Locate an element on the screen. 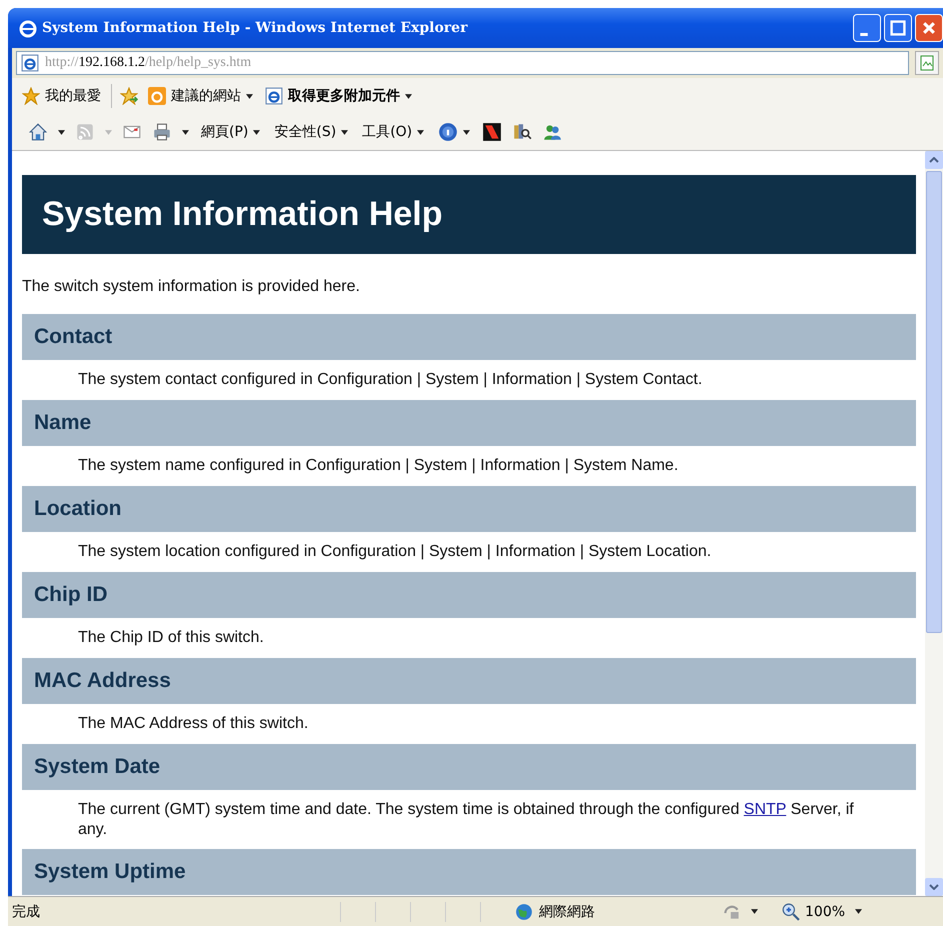 This screenshot has height=926, width=943. vertical-scrollbar is located at coordinates (934, 523).